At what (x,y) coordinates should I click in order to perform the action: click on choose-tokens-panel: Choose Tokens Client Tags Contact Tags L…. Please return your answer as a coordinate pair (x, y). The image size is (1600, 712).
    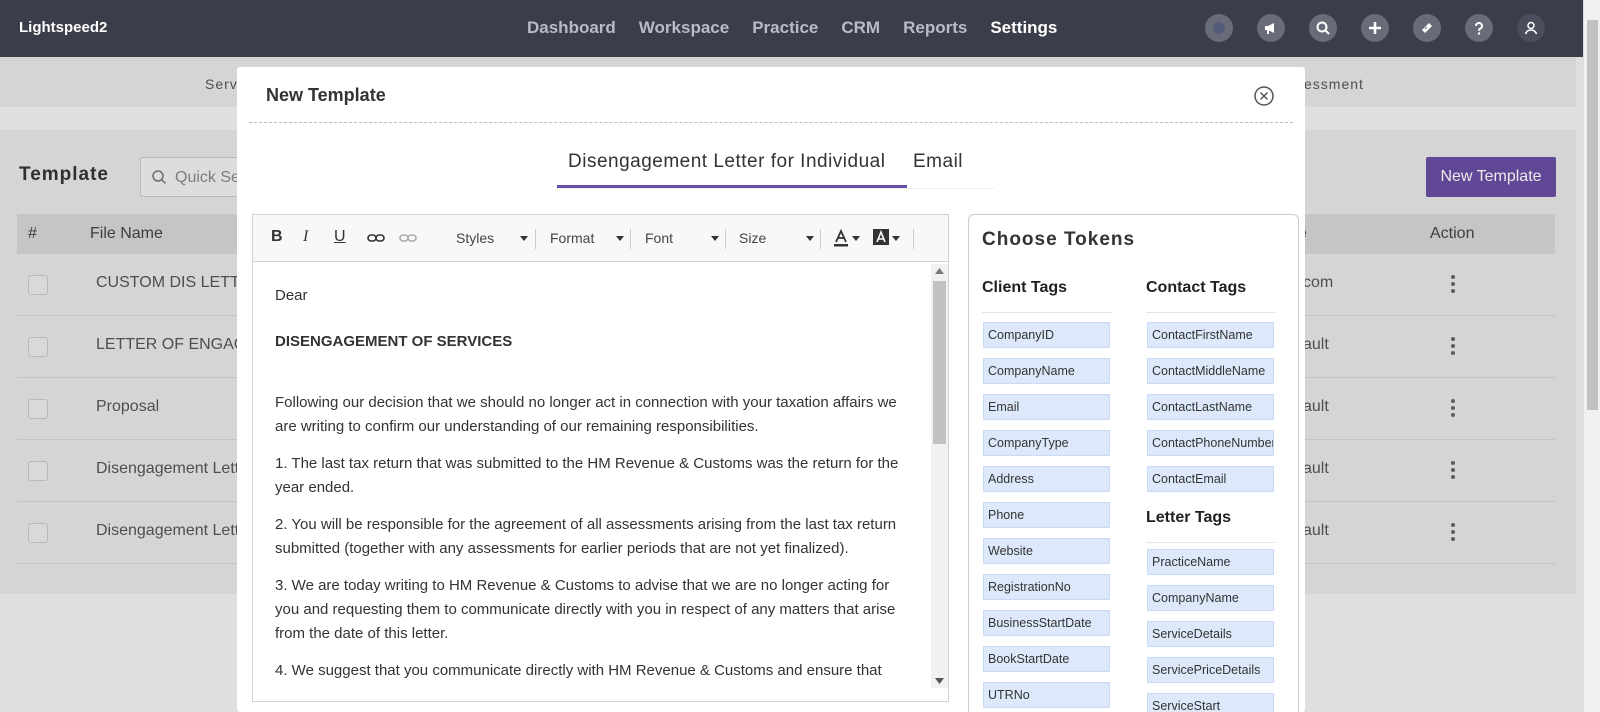
    Looking at the image, I should click on (1133, 463).